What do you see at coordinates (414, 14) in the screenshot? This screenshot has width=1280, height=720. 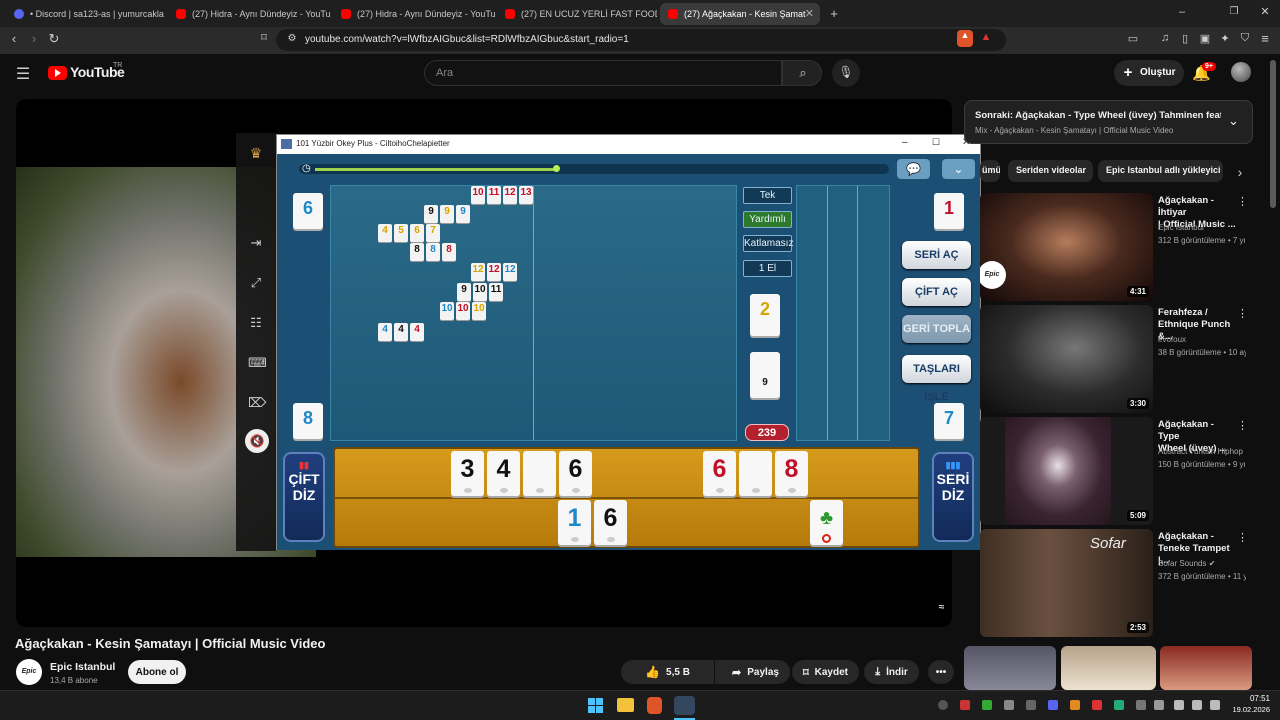 I see `tab-youtube-2: (27) Hidra - Aynı Dündeyiz - YouTube` at bounding box center [414, 14].